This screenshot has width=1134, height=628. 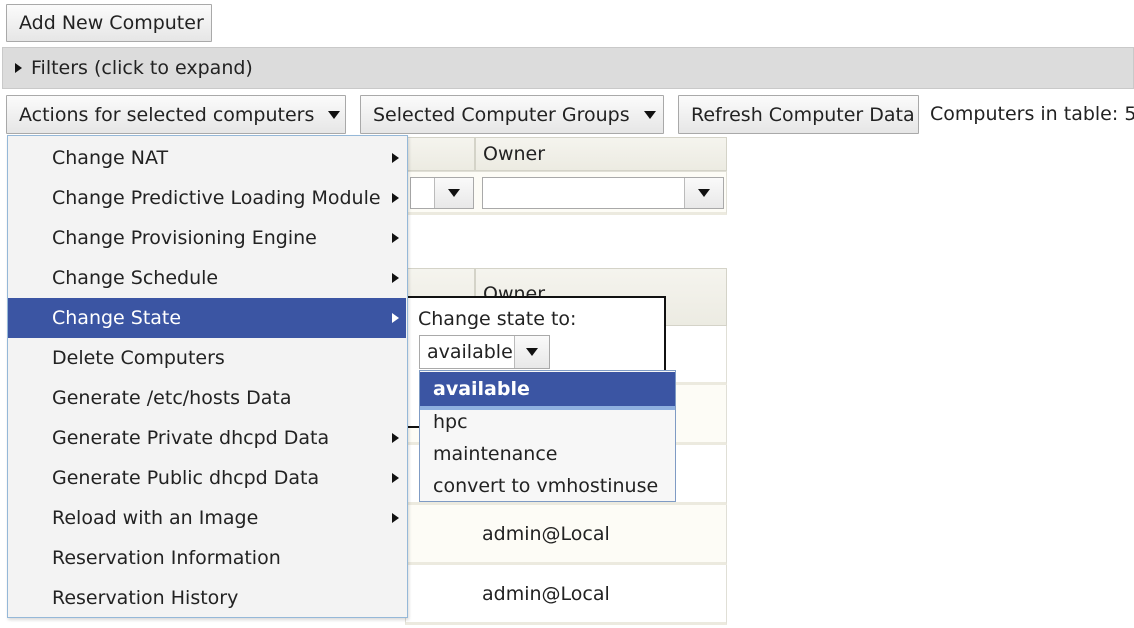 What do you see at coordinates (603, 193) in the screenshot?
I see `owner-filter-select` at bounding box center [603, 193].